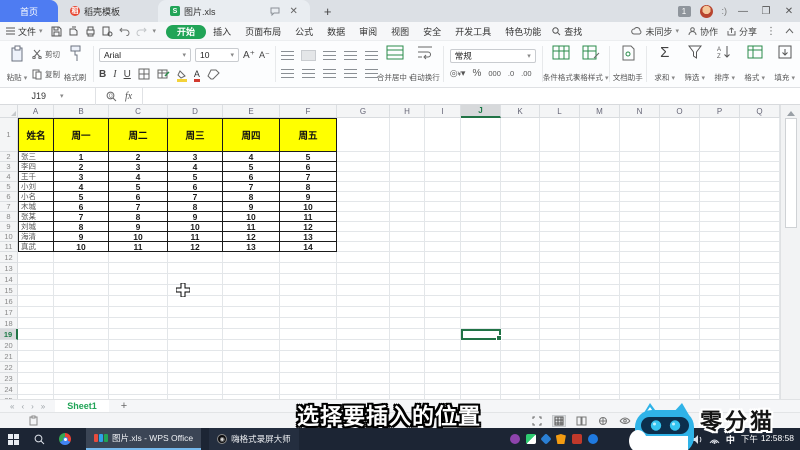  Describe the element at coordinates (9, 207) in the screenshot. I see `row-header-7: 7` at that location.